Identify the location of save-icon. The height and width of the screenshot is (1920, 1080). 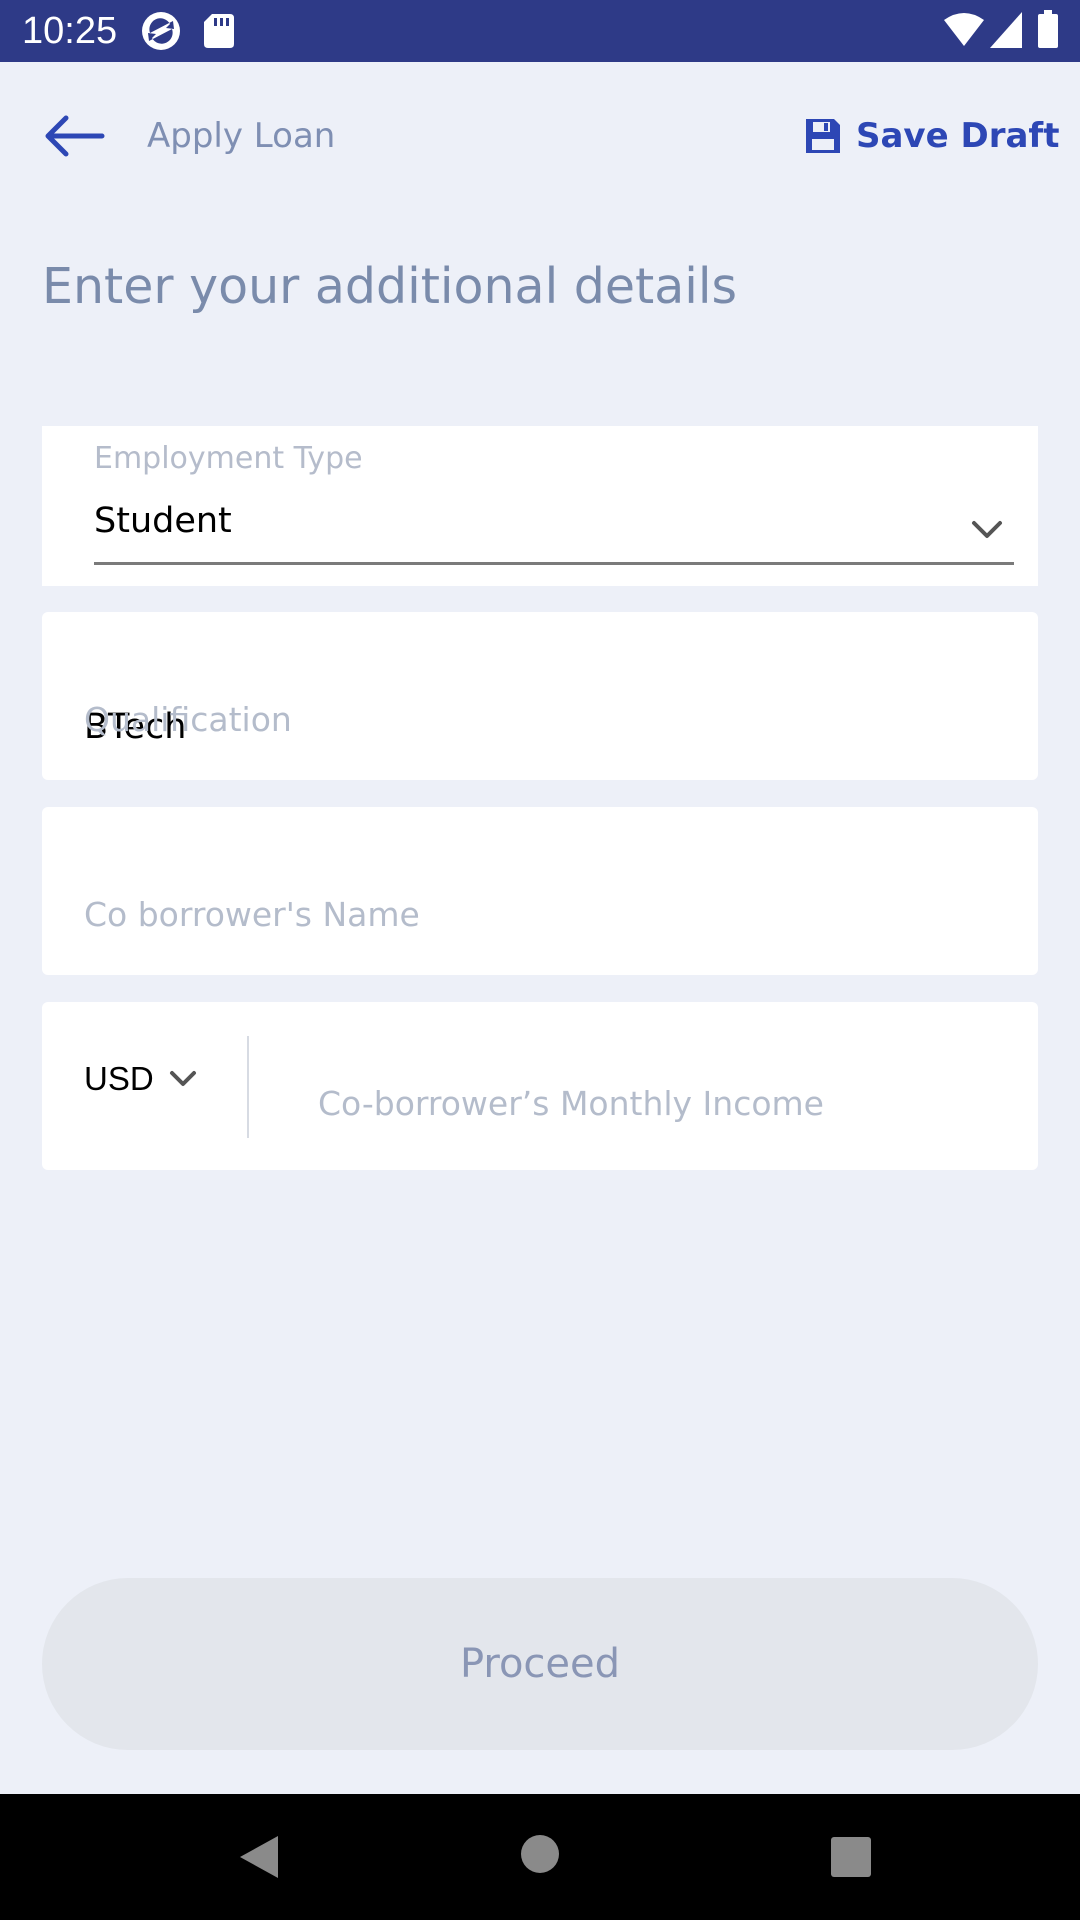
(823, 136).